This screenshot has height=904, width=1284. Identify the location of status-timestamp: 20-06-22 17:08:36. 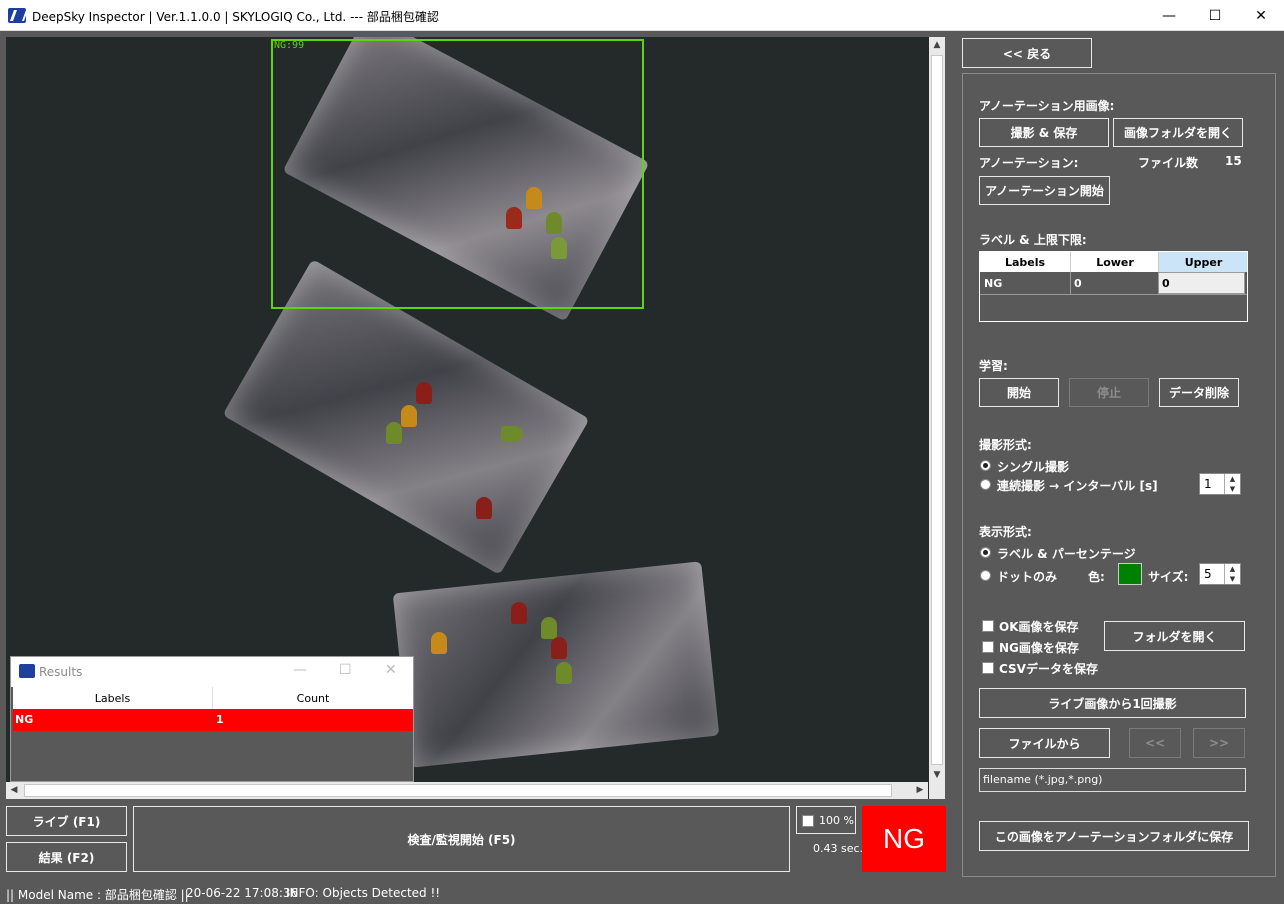
(242, 893).